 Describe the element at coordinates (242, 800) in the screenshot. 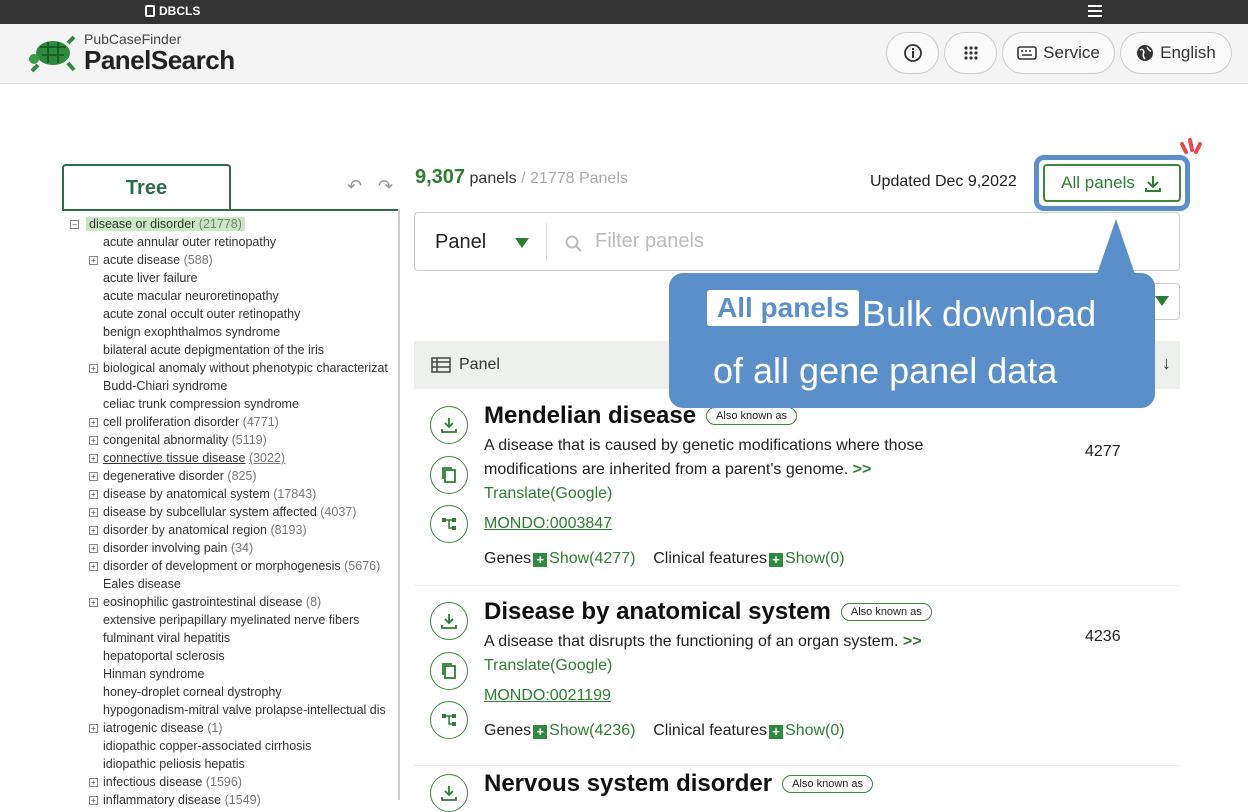

I see `tree-item-count: (1549)` at that location.